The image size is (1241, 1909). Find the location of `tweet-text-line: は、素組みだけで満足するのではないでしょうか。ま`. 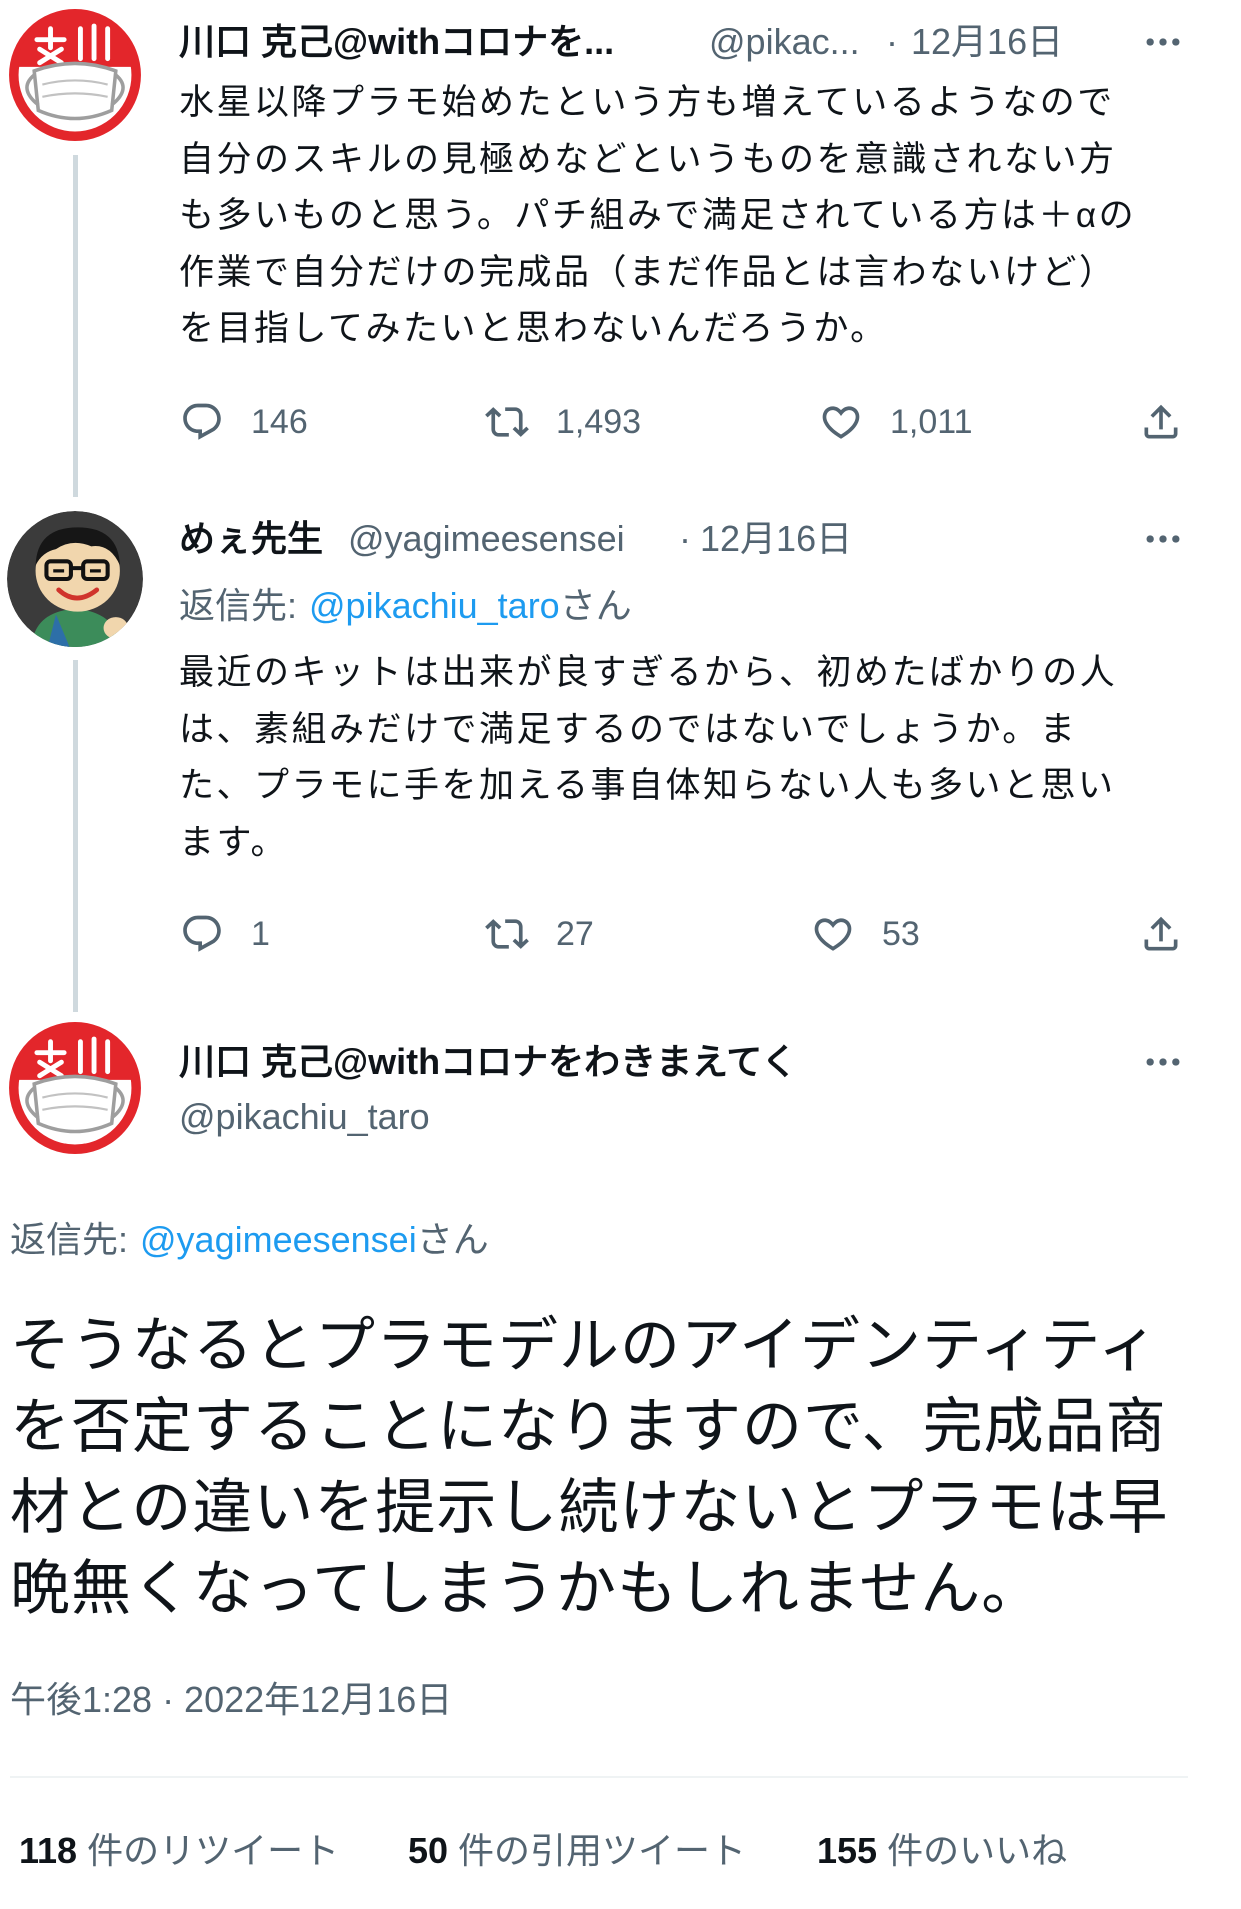

tweet-text-line: は、素組みだけで満足するのではないでしょうか。ま is located at coordinates (628, 729).